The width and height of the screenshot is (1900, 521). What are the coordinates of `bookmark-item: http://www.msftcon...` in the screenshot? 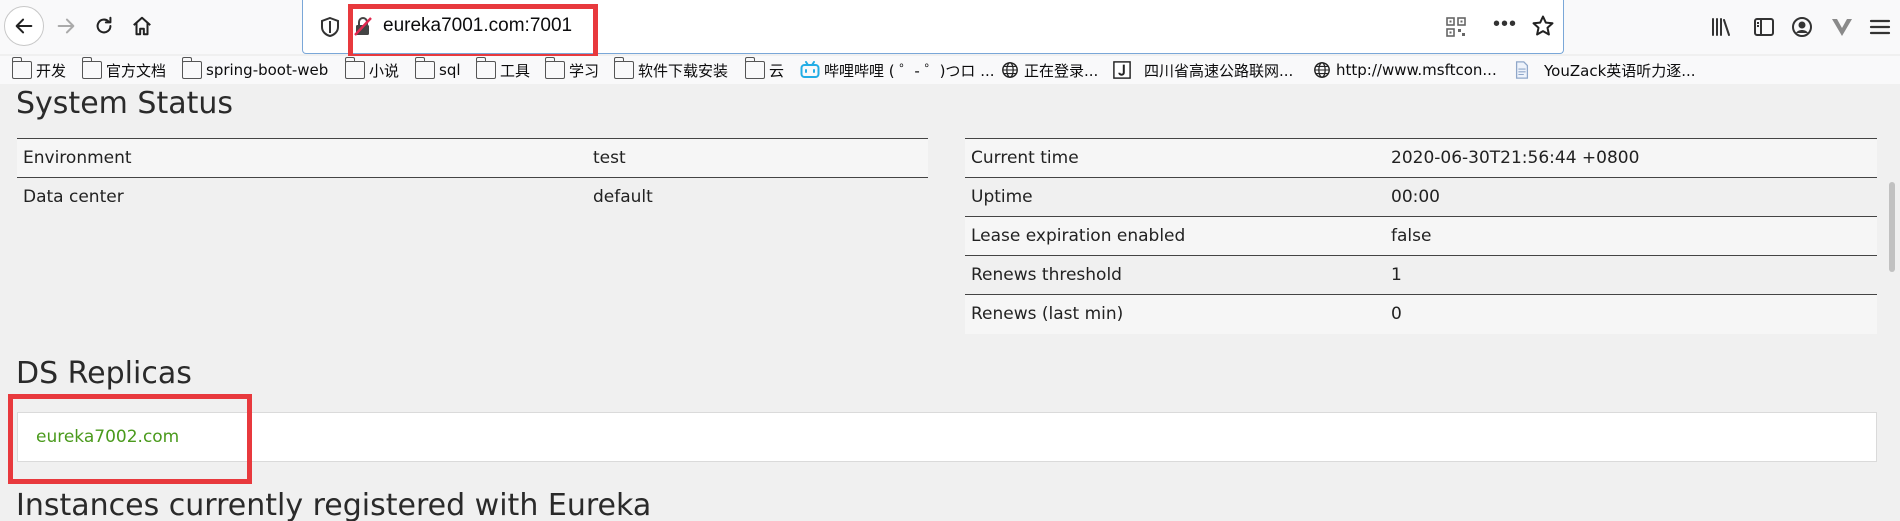 It's located at (1404, 70).